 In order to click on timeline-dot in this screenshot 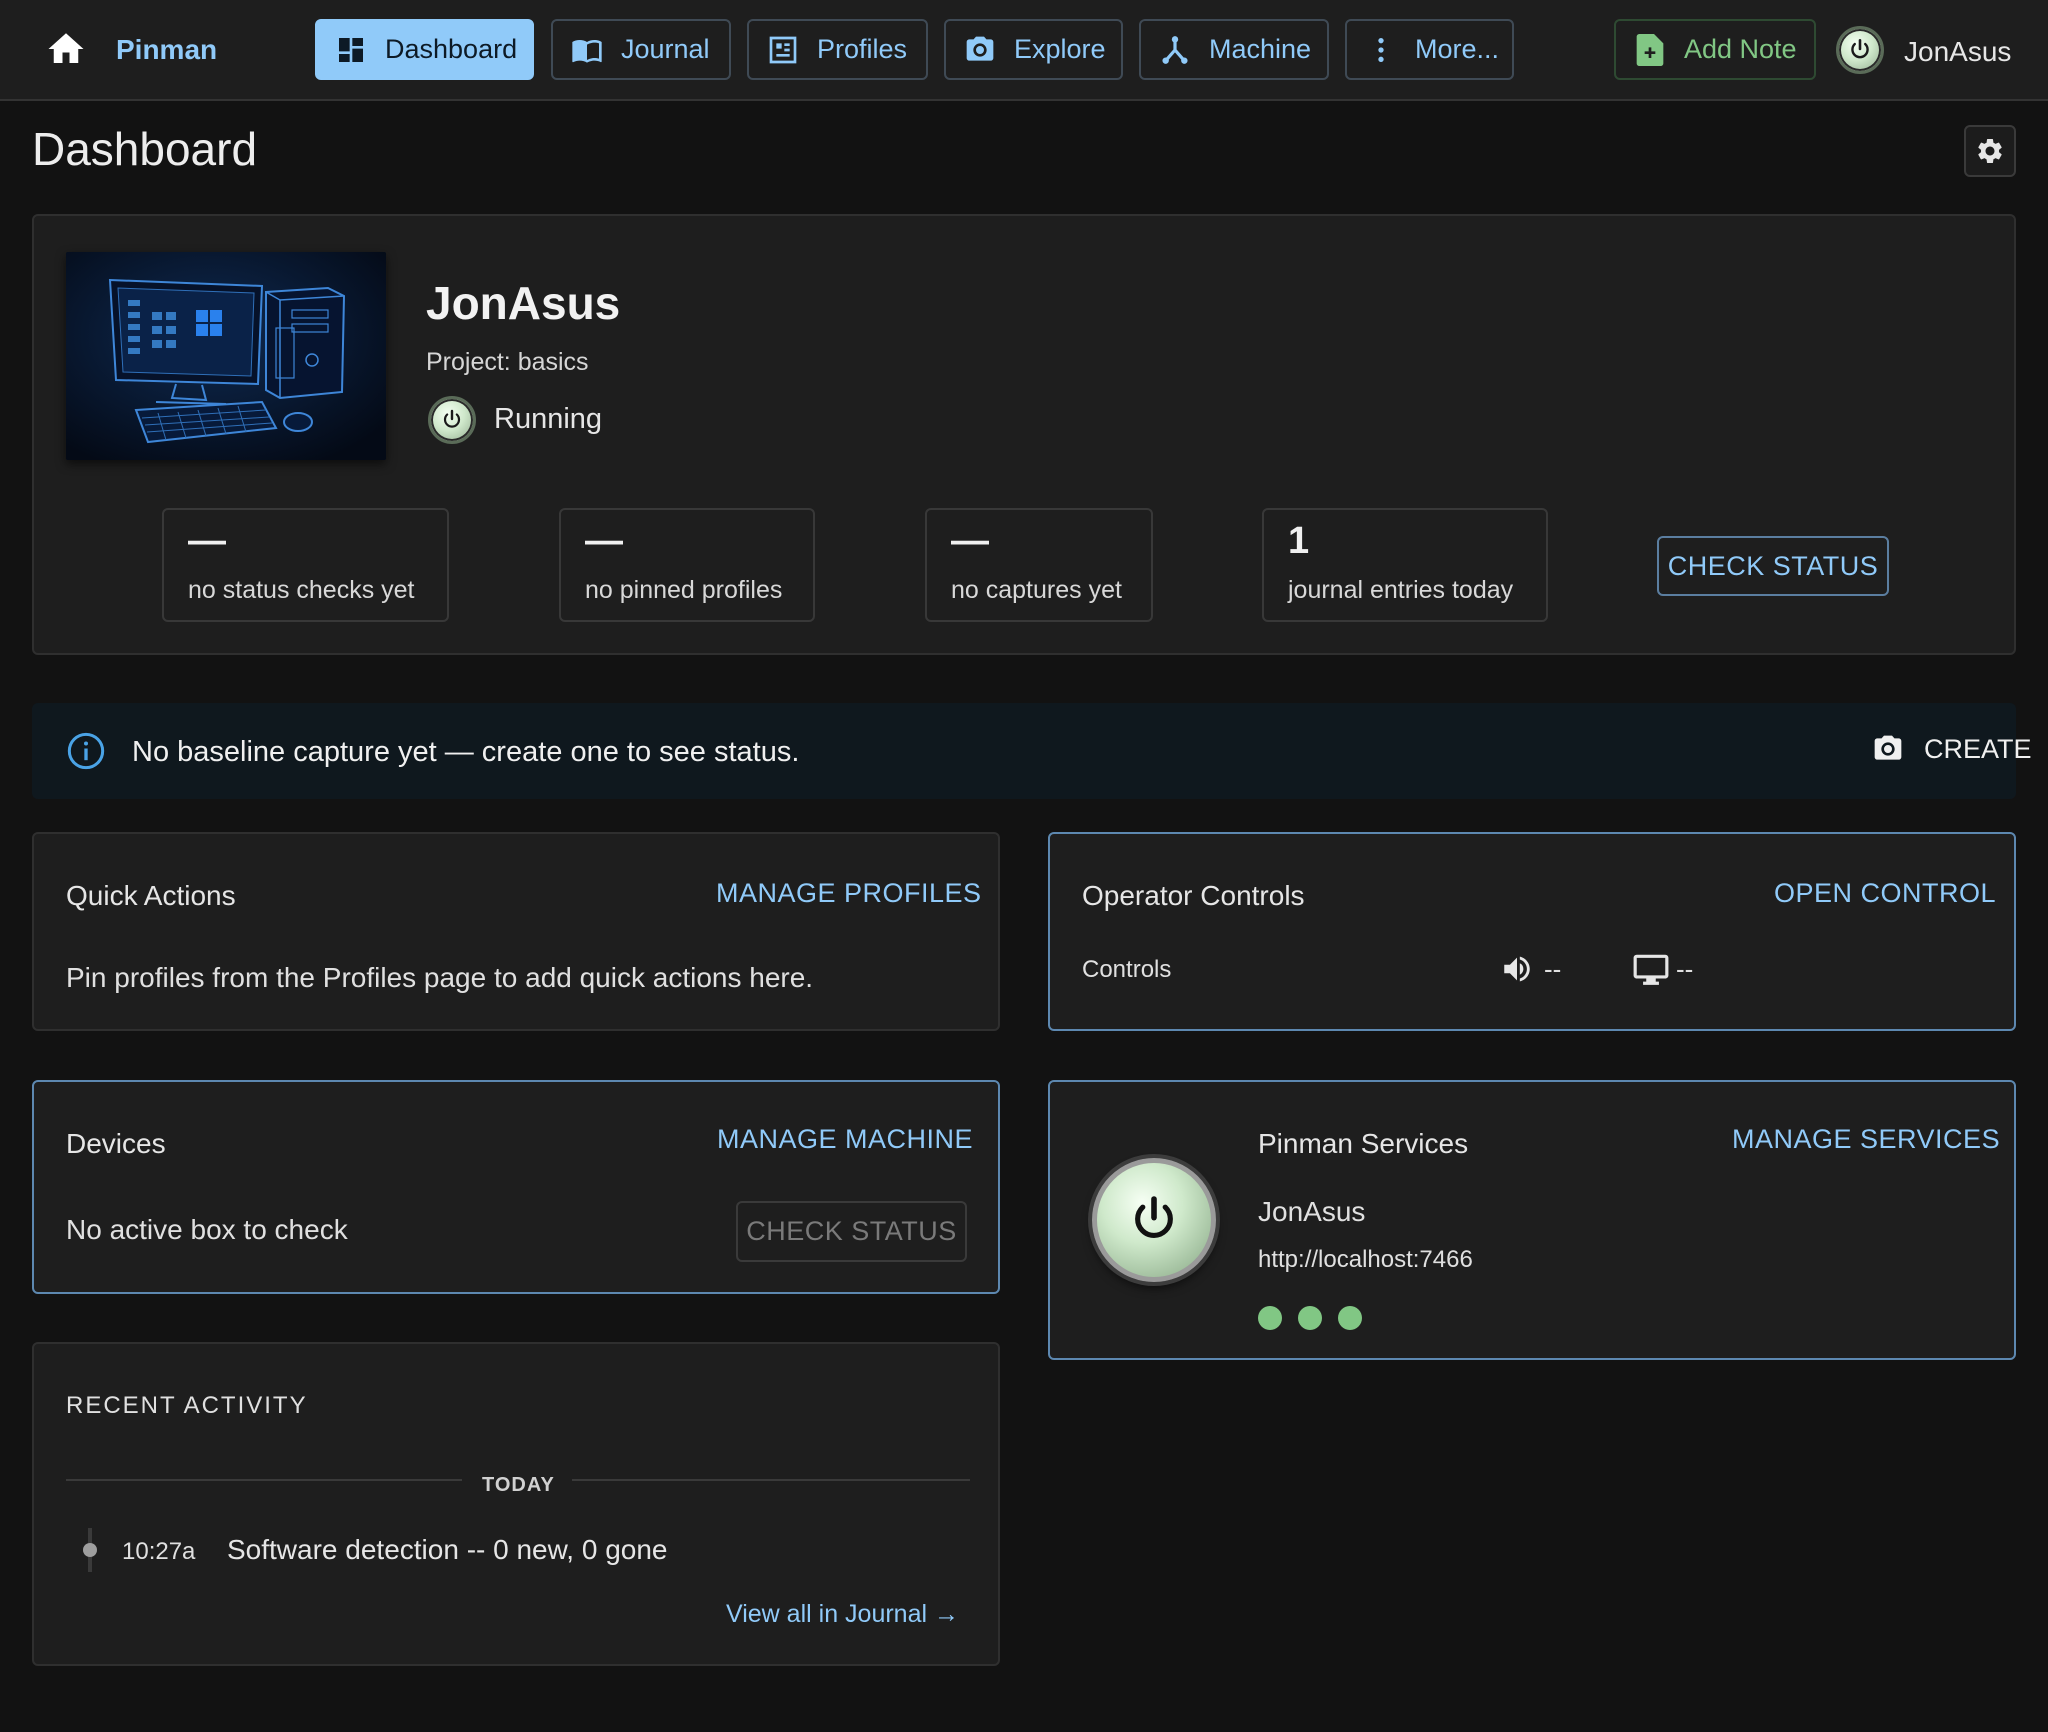, I will do `click(90, 1550)`.